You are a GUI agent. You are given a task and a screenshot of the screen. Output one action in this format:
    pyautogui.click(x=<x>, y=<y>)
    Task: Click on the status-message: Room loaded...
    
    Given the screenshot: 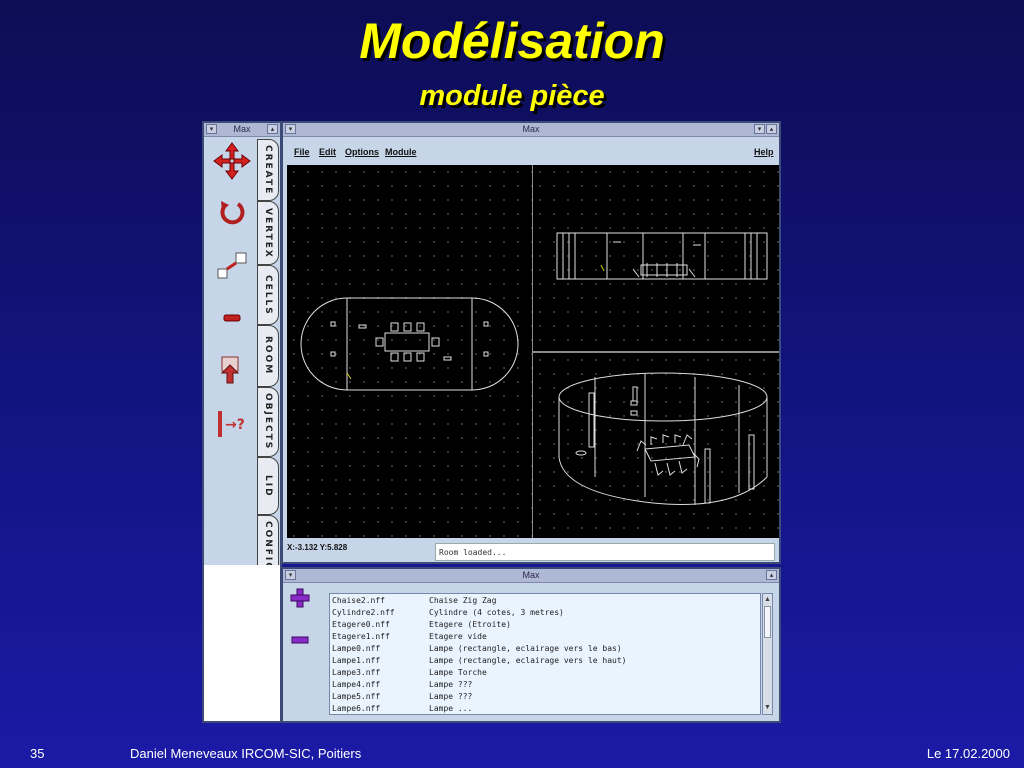 What is the action you would take?
    pyautogui.click(x=605, y=552)
    